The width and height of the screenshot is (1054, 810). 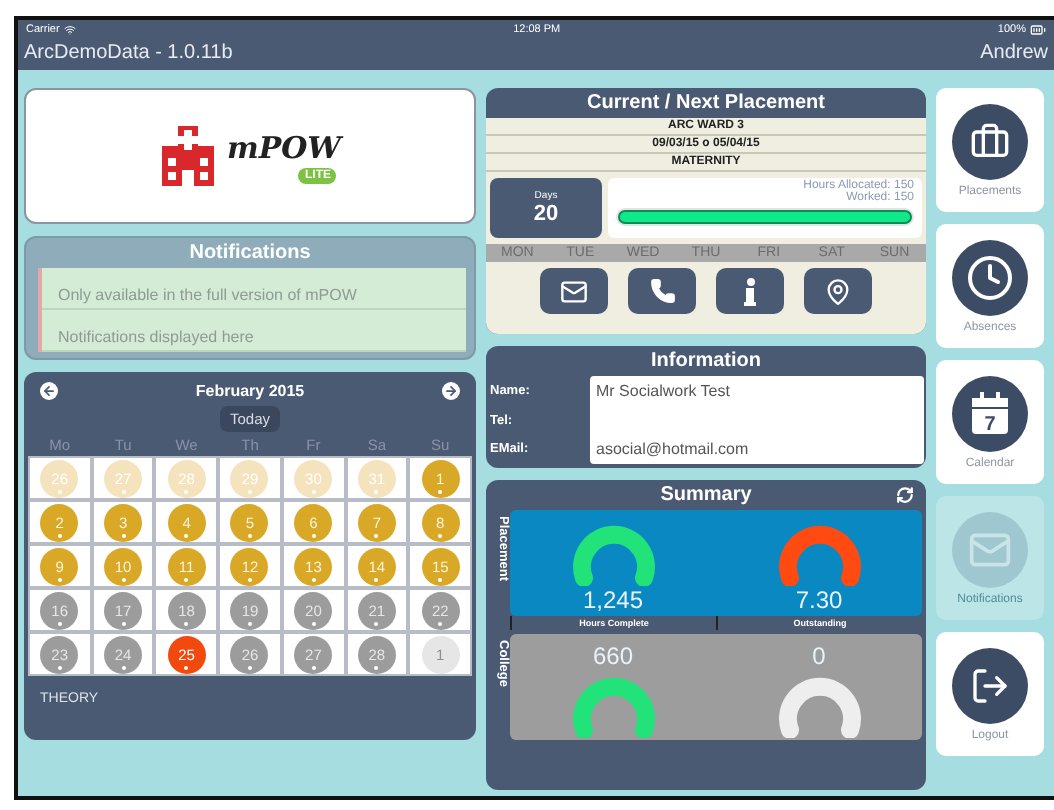 I want to click on battery-icon, so click(x=1038, y=29).